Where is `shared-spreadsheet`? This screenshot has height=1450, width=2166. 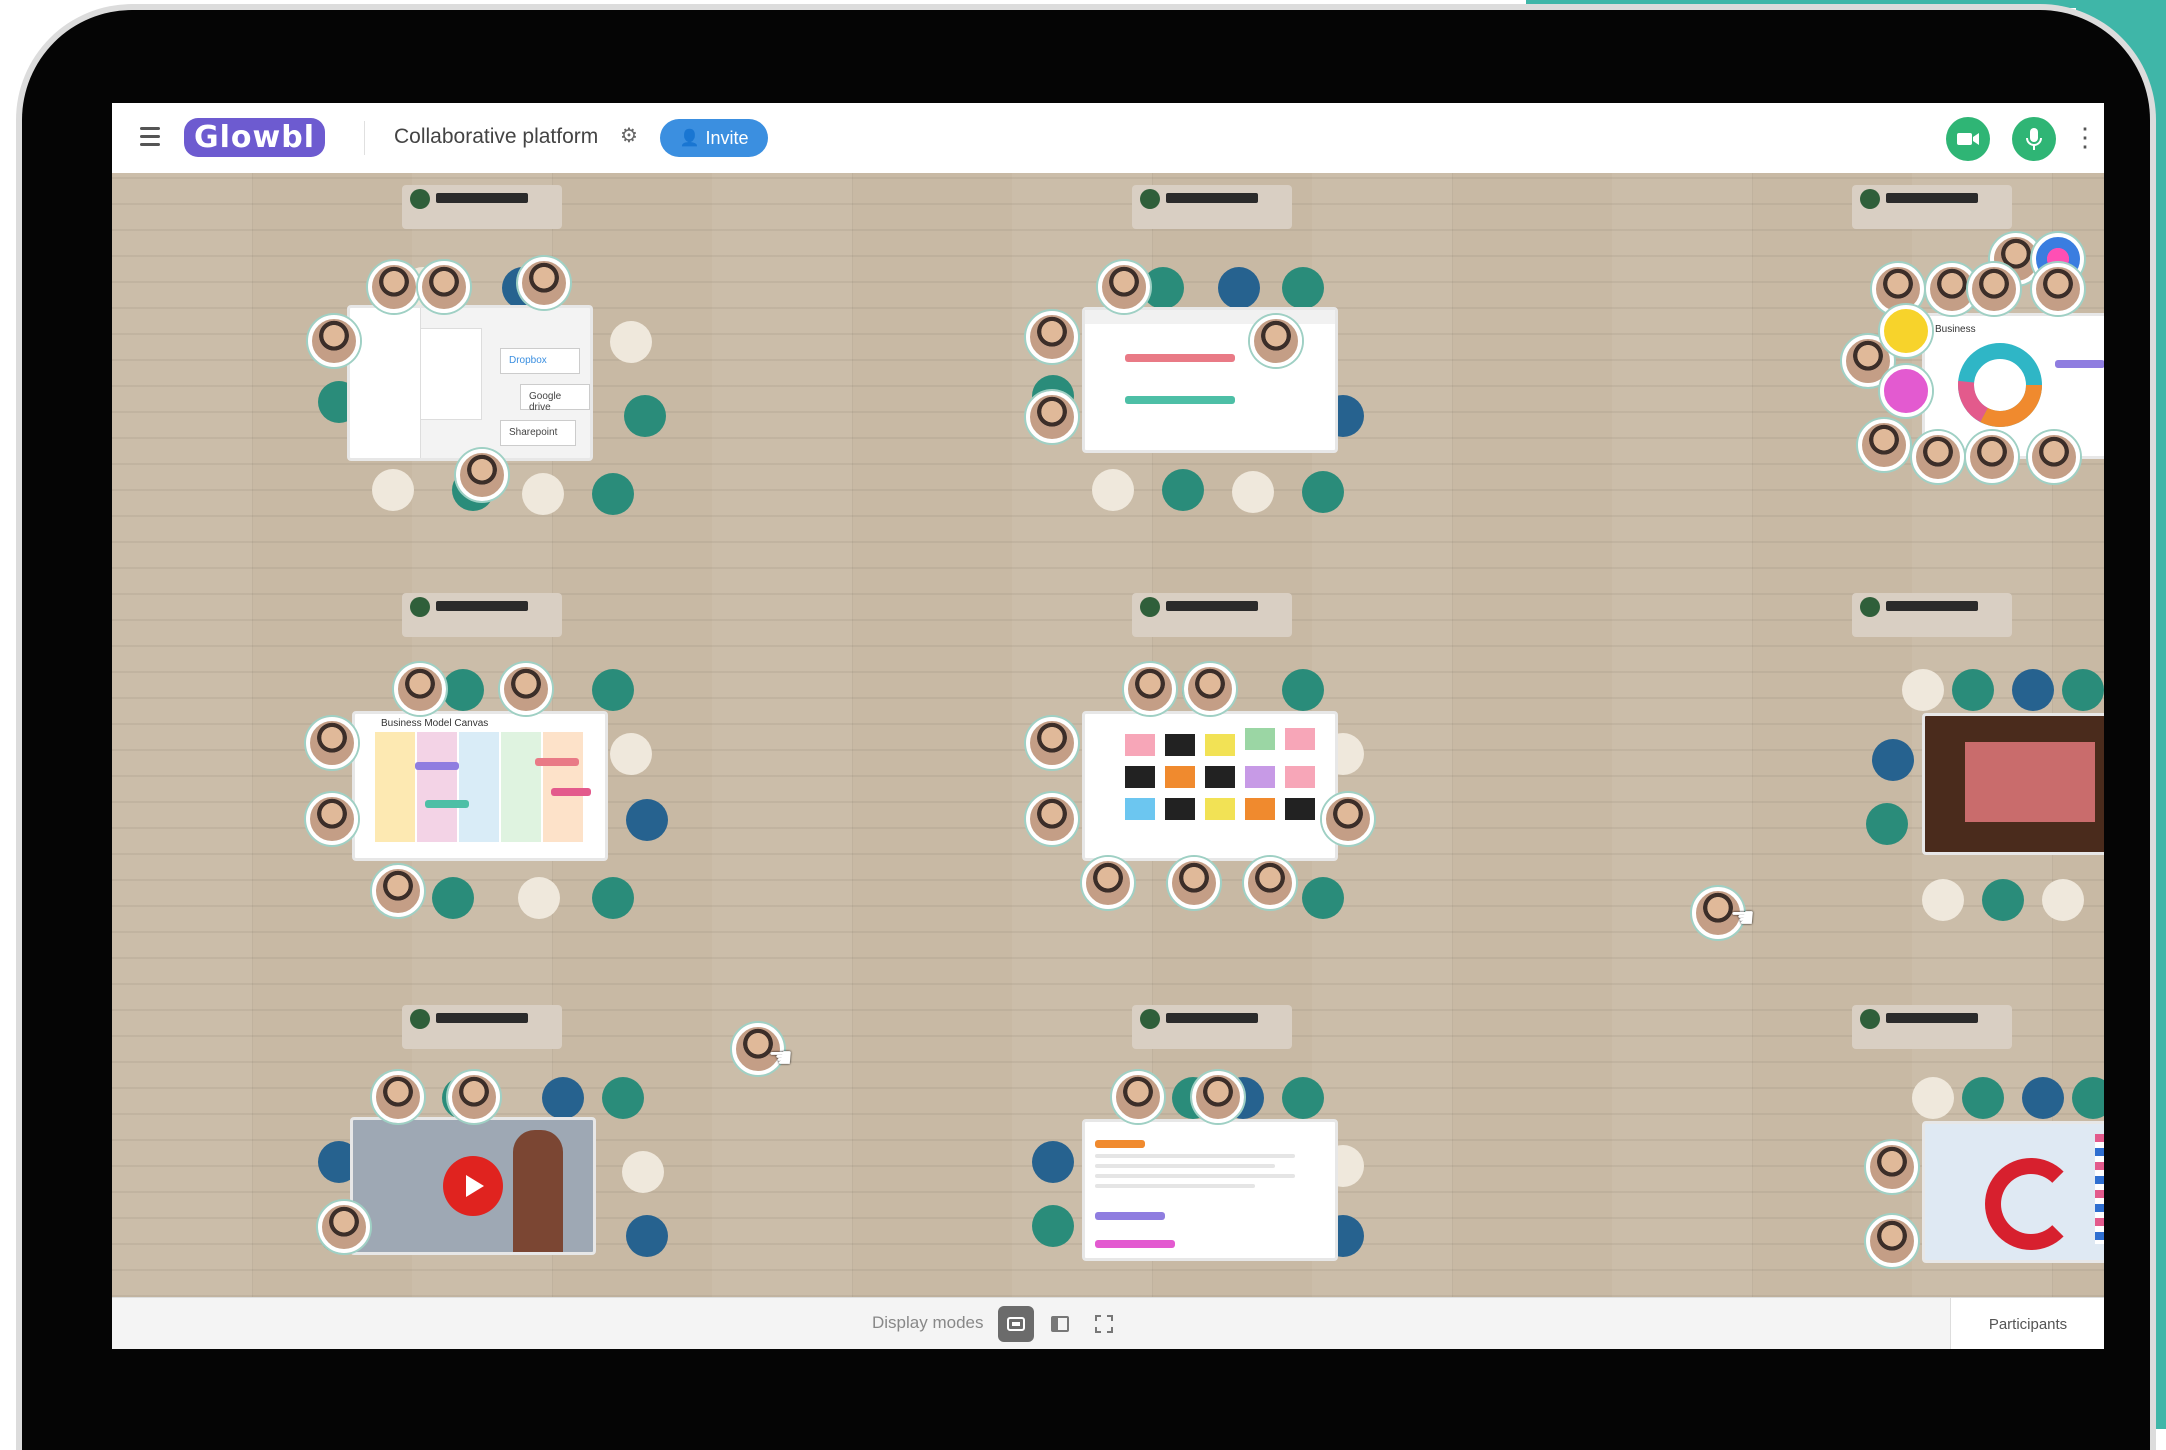
shared-spreadsheet is located at coordinates (1210, 380).